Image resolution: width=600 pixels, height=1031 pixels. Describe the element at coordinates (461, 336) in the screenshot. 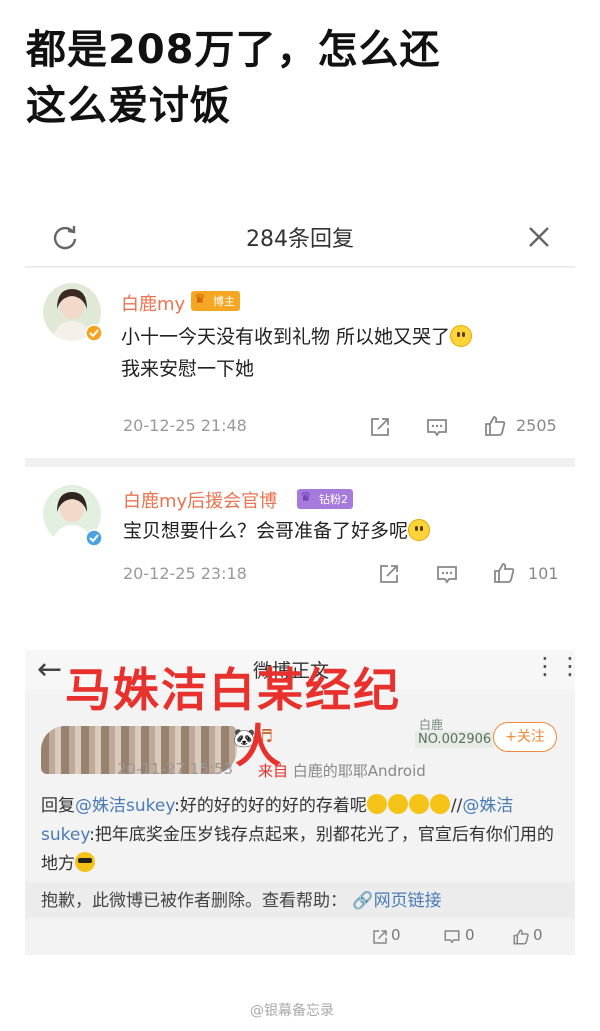

I see `smile-emoji-icon` at that location.